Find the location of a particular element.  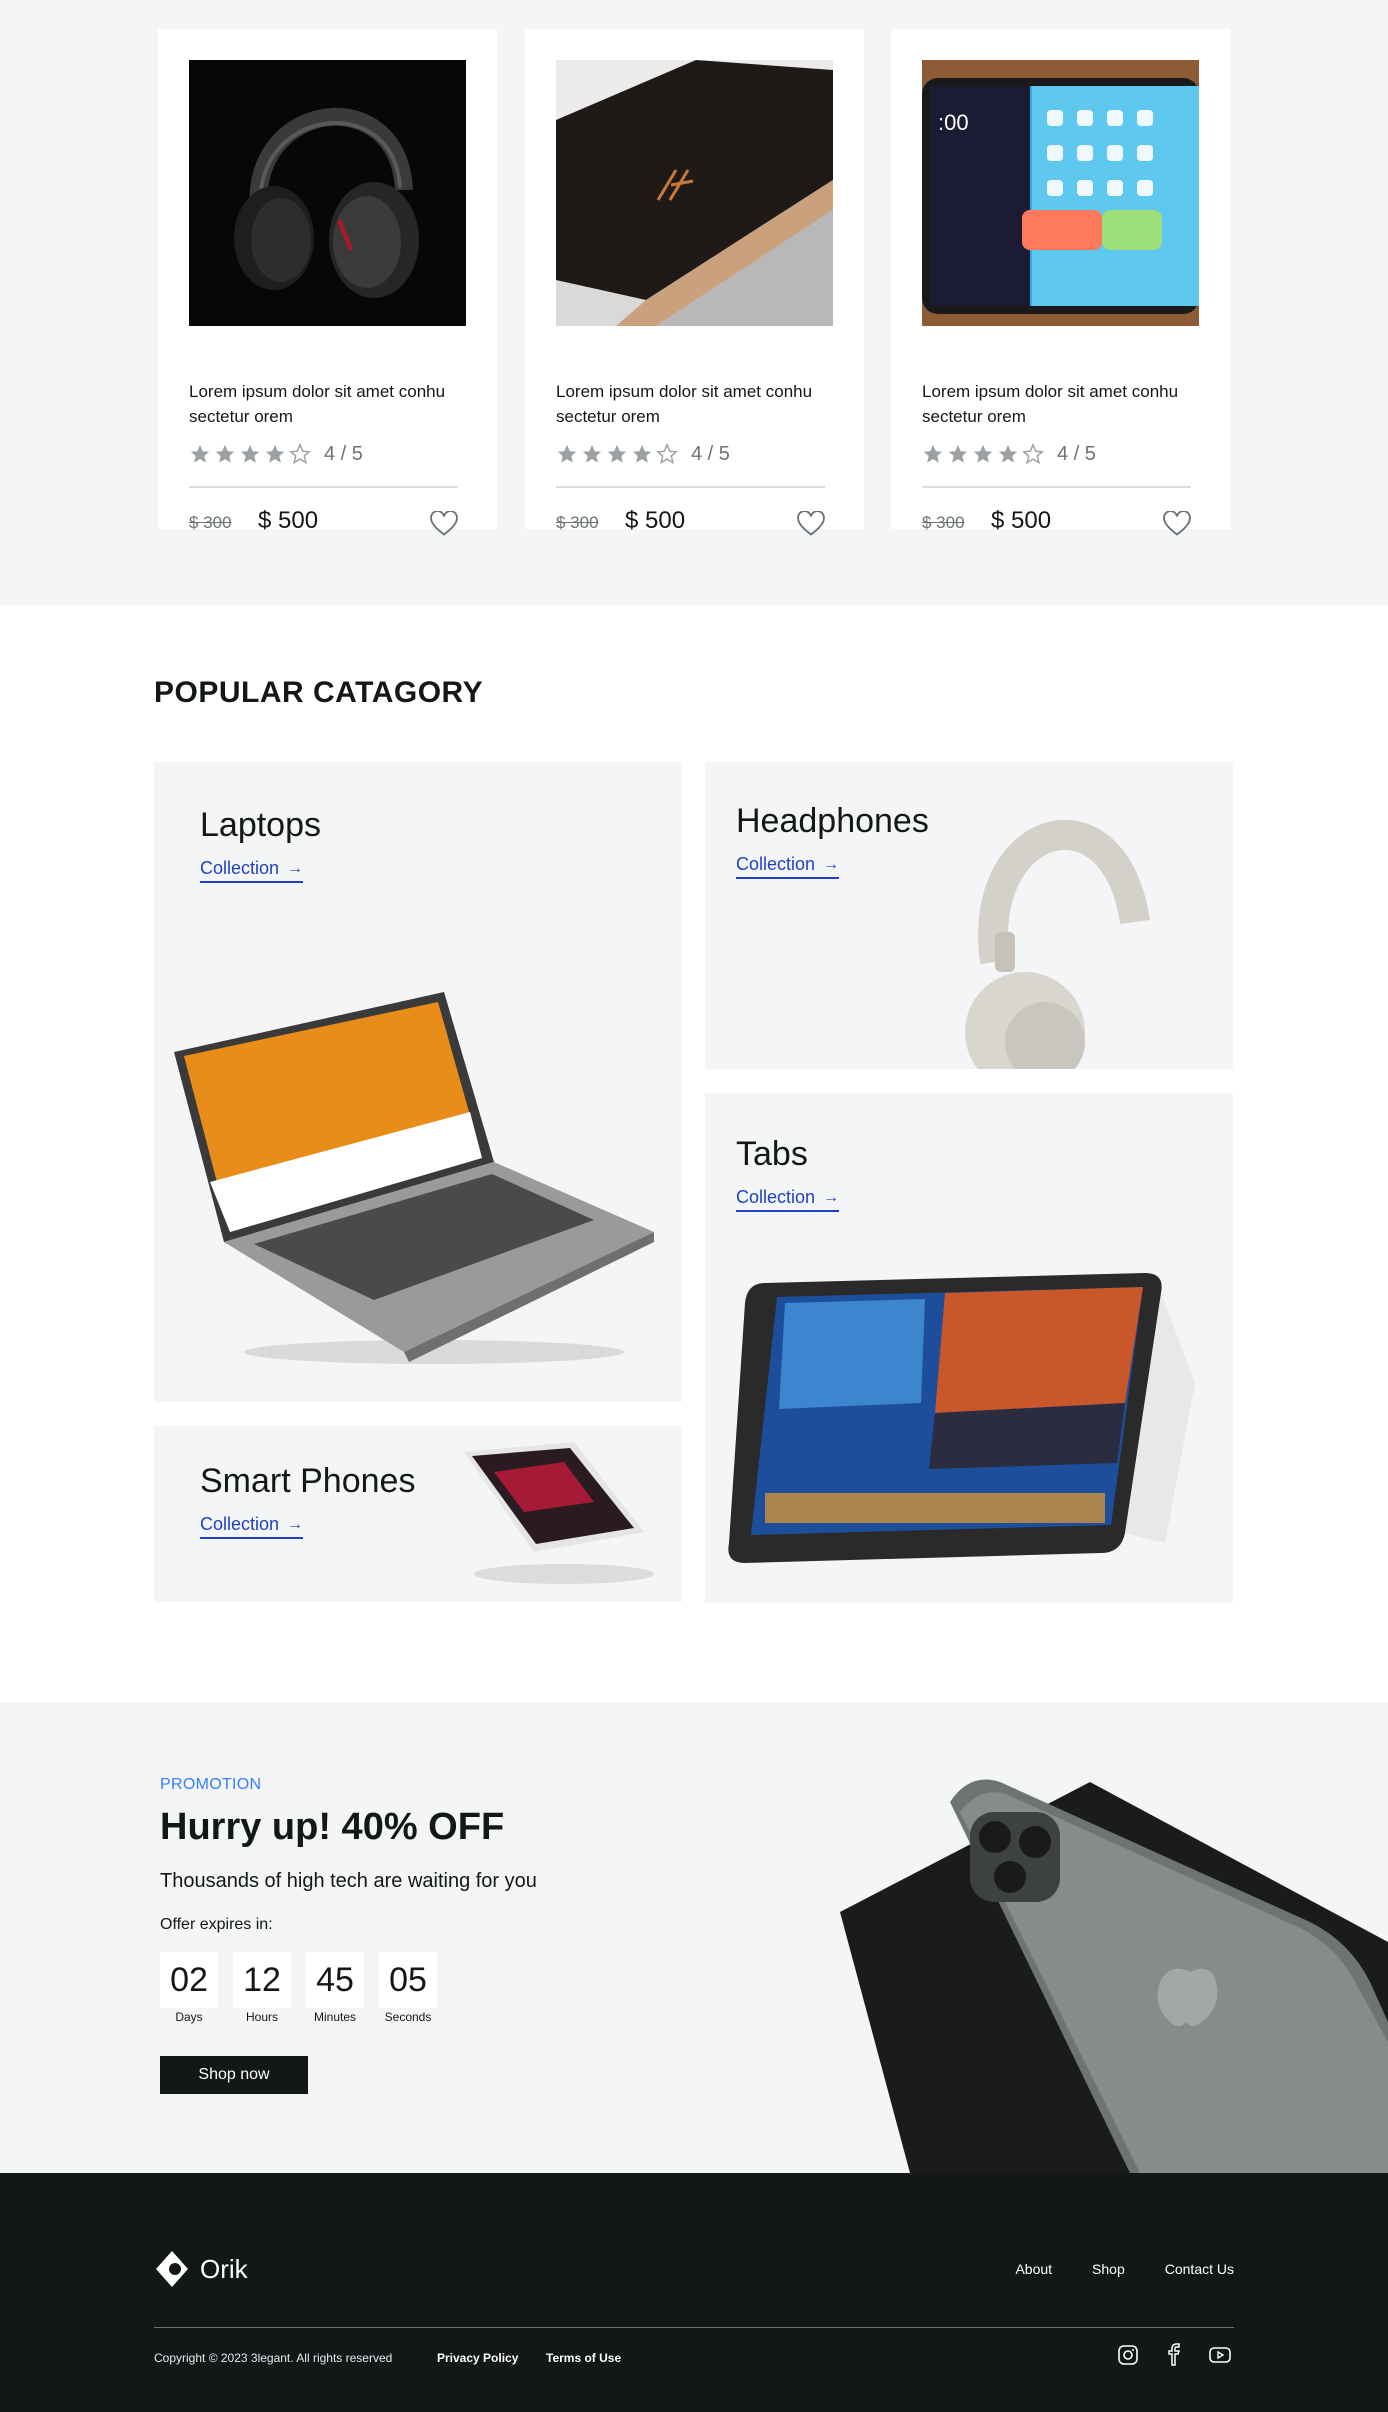

countdown-seconds-label: Seconds is located at coordinates (408, 2017).